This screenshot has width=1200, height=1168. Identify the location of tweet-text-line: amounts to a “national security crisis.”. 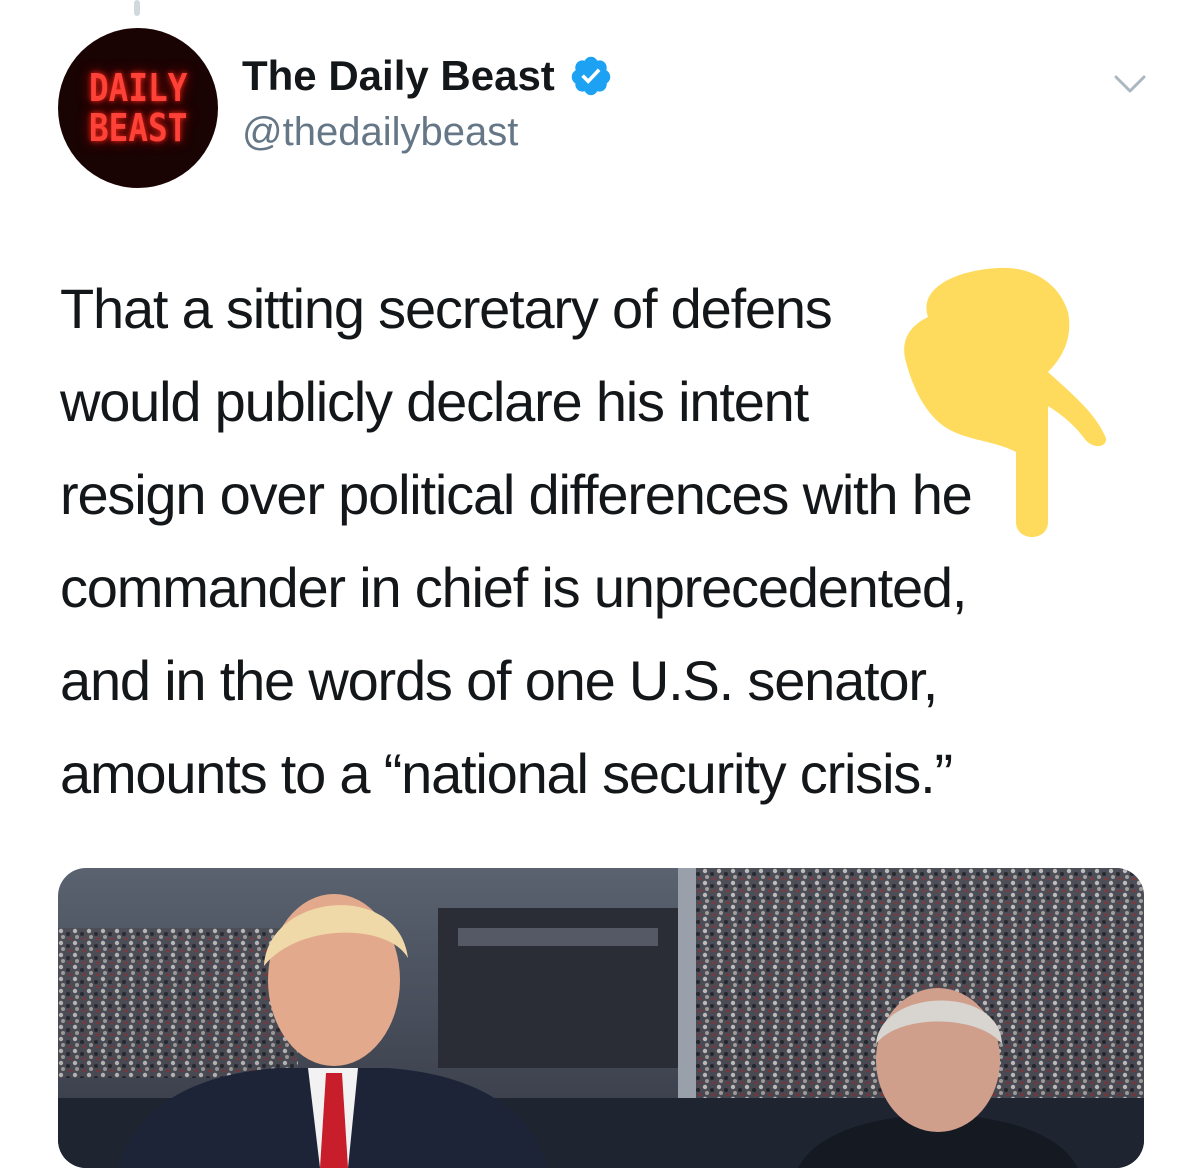
(506, 773).